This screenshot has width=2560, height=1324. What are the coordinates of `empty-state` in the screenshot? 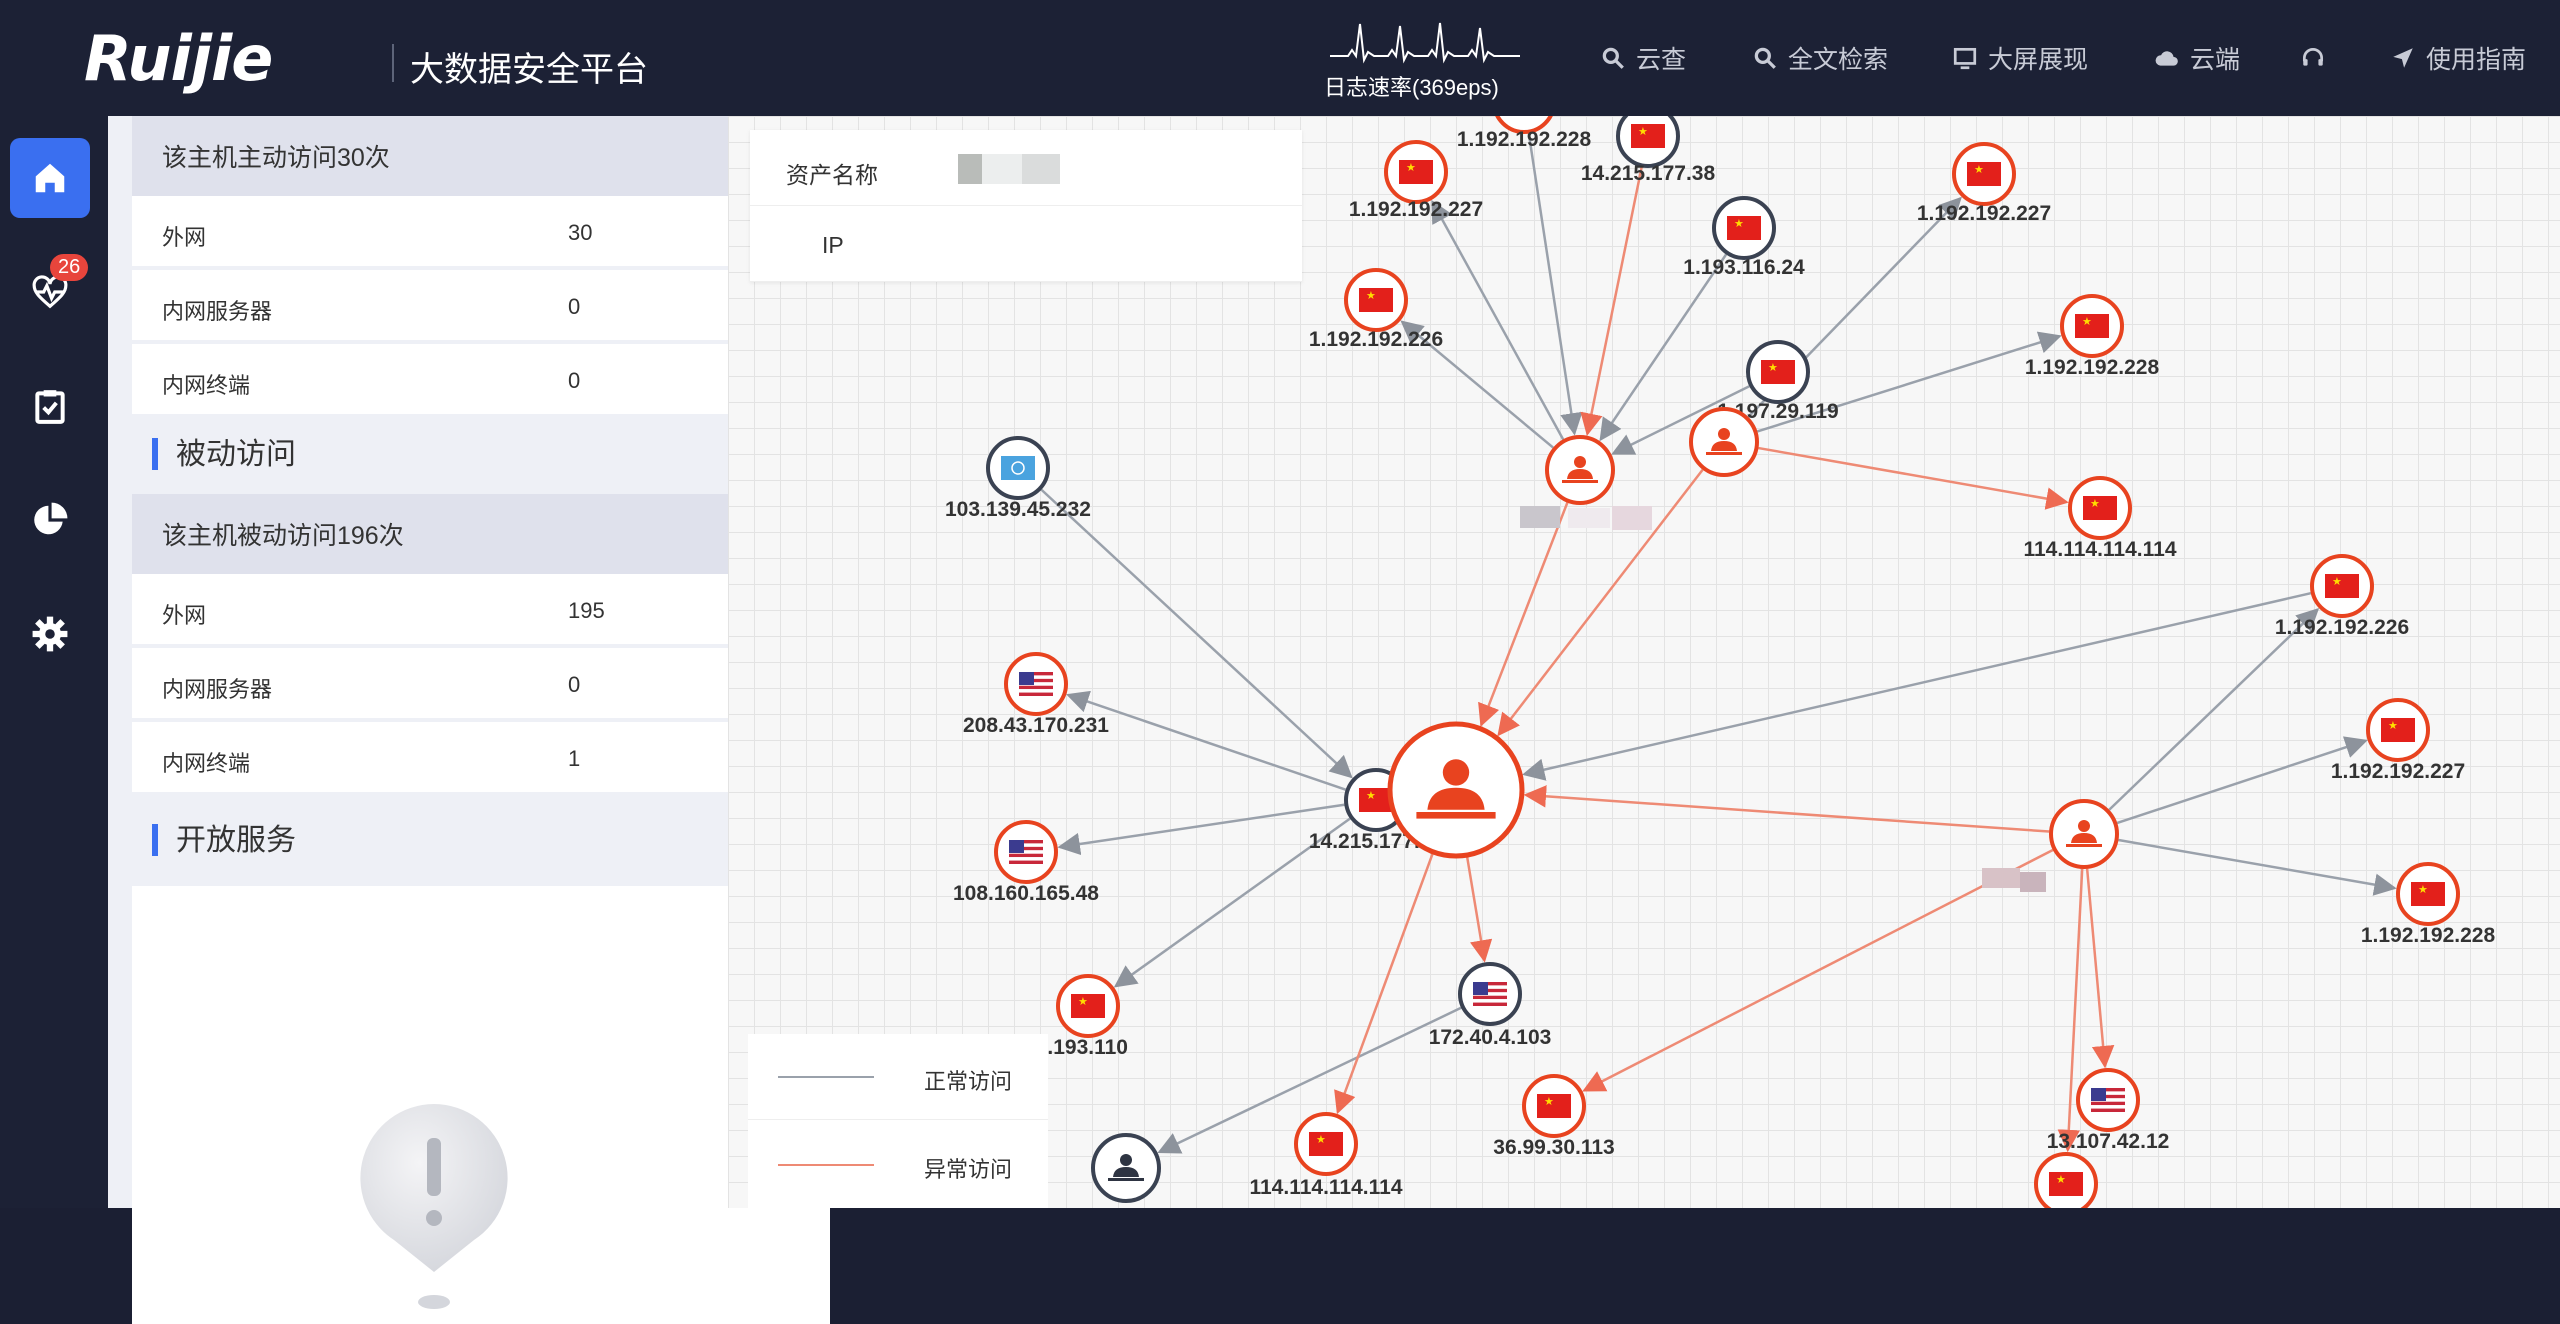 It's located at (481, 1164).